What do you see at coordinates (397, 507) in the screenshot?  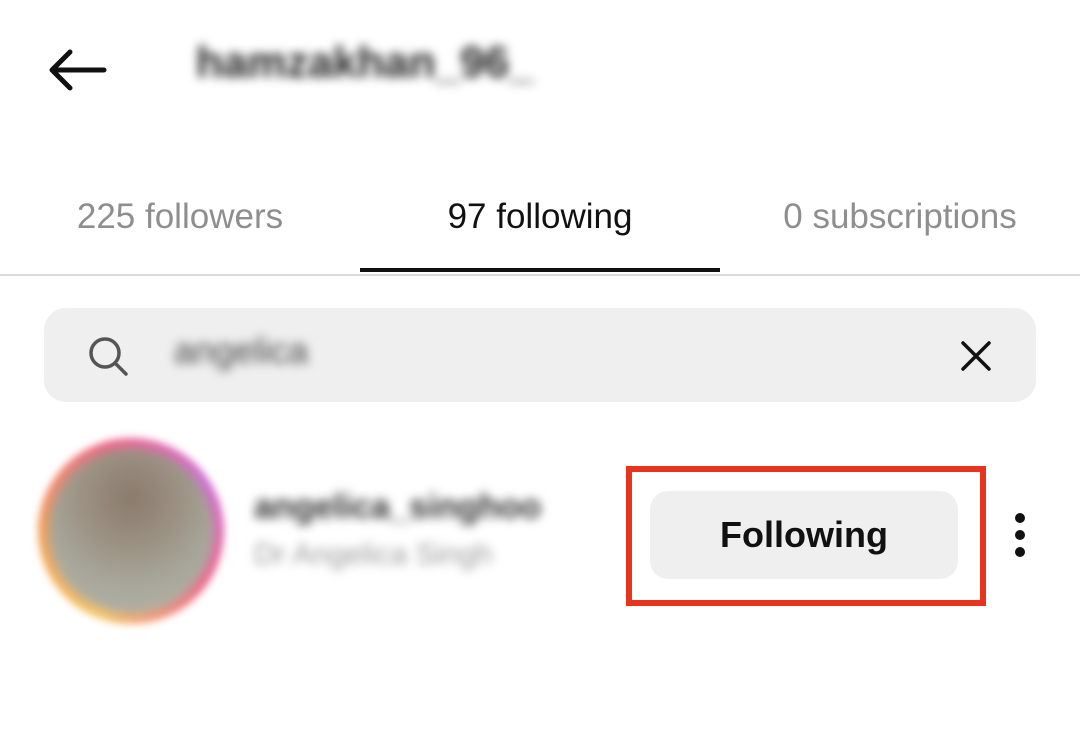 I see `user-handle: angelica_singhoo` at bounding box center [397, 507].